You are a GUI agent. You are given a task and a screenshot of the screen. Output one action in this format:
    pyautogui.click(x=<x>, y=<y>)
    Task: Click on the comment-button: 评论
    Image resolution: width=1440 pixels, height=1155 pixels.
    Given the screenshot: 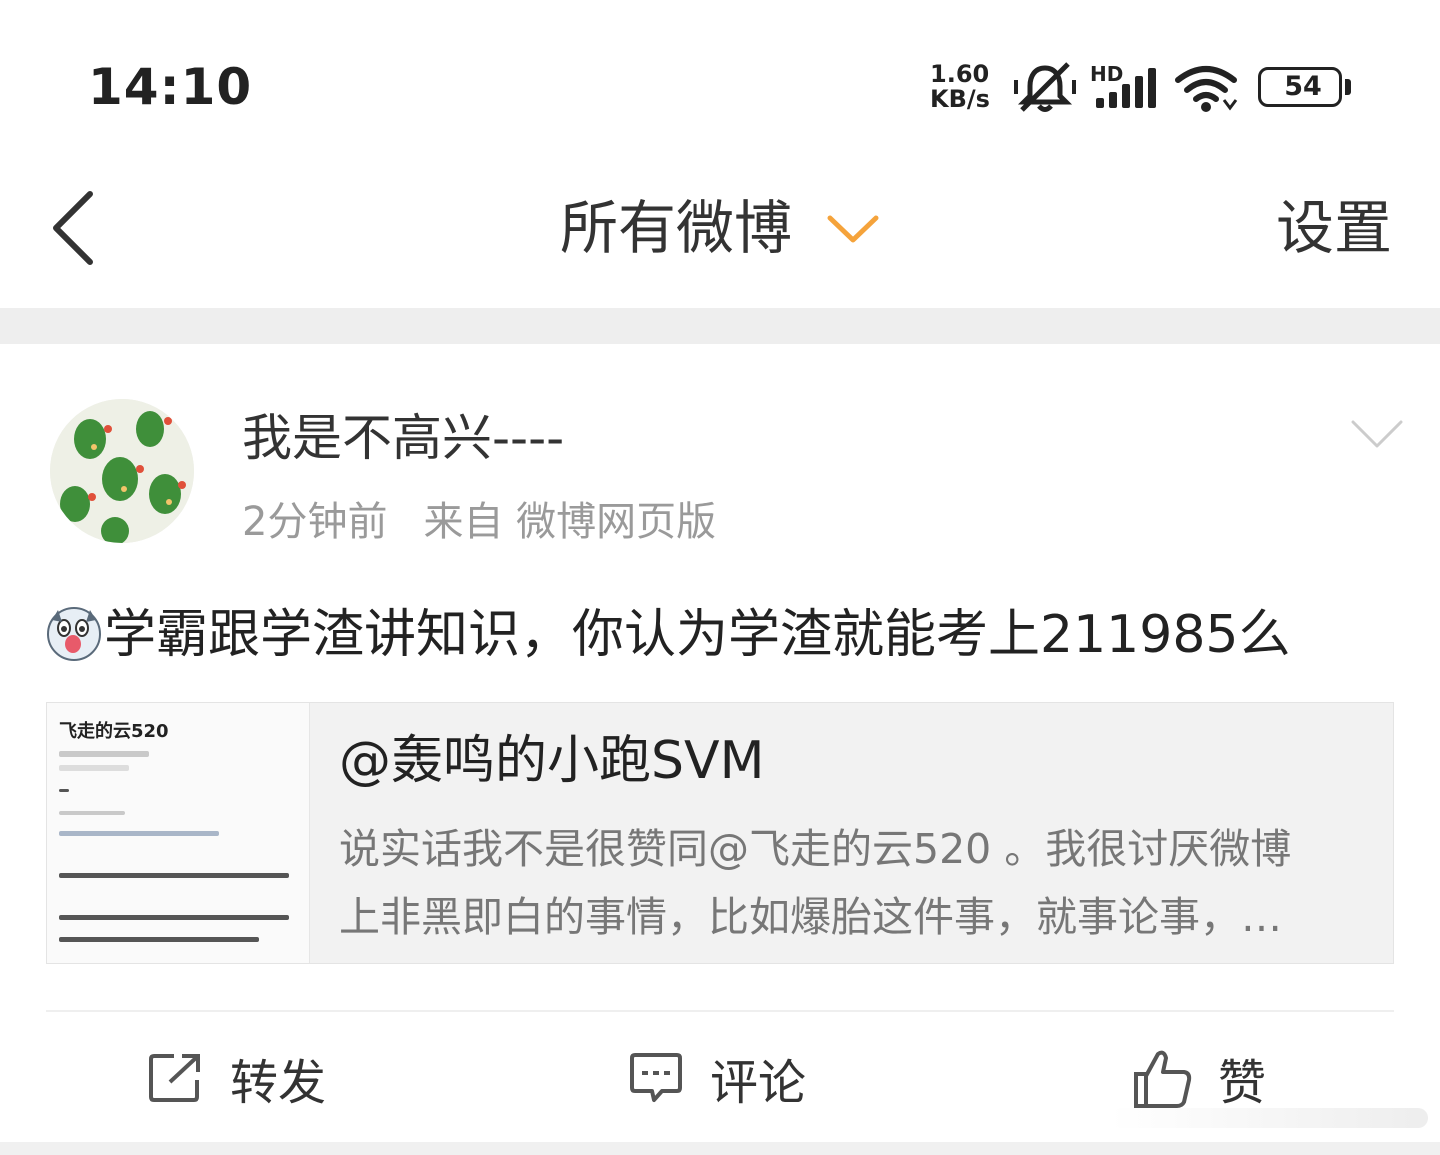 What is the action you would take?
    pyautogui.click(x=717, y=1078)
    